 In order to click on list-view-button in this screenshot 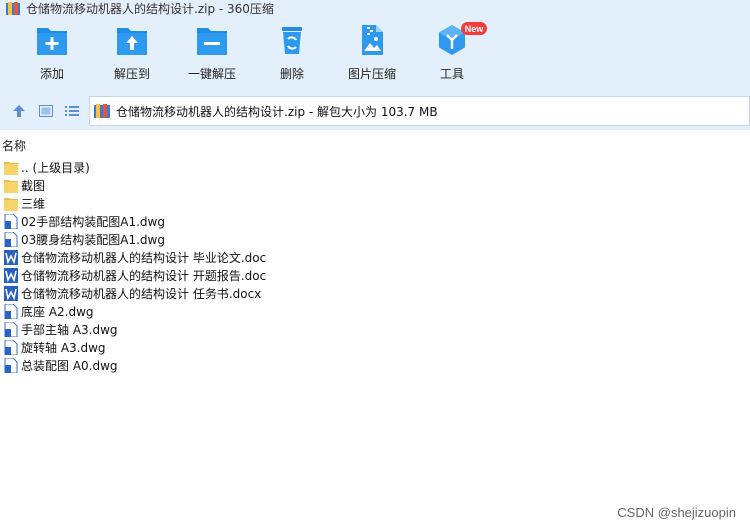, I will do `click(72, 111)`.